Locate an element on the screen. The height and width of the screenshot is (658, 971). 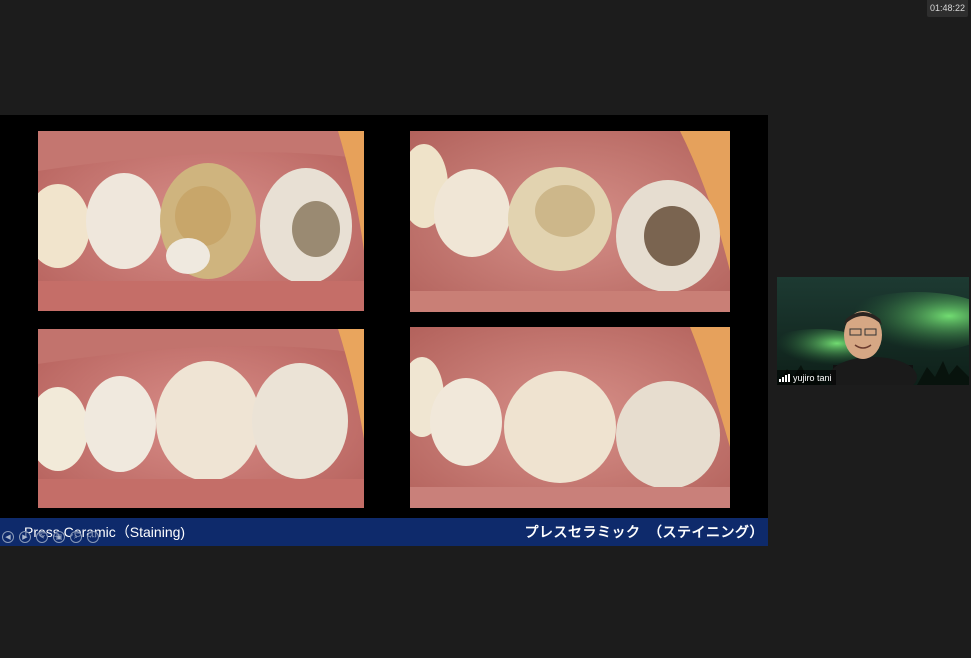
video-feed is located at coordinates (873, 331).